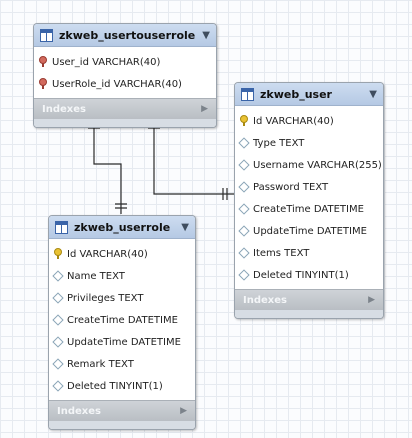 This screenshot has width=412, height=438. What do you see at coordinates (309, 165) in the screenshot?
I see `column-row: Username VARCHAR(255)` at bounding box center [309, 165].